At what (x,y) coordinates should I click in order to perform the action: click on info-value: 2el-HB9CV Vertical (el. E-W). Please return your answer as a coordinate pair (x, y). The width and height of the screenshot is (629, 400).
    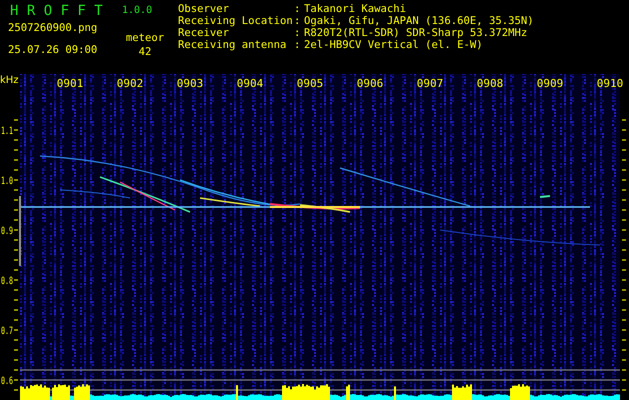
    Looking at the image, I should click on (394, 45).